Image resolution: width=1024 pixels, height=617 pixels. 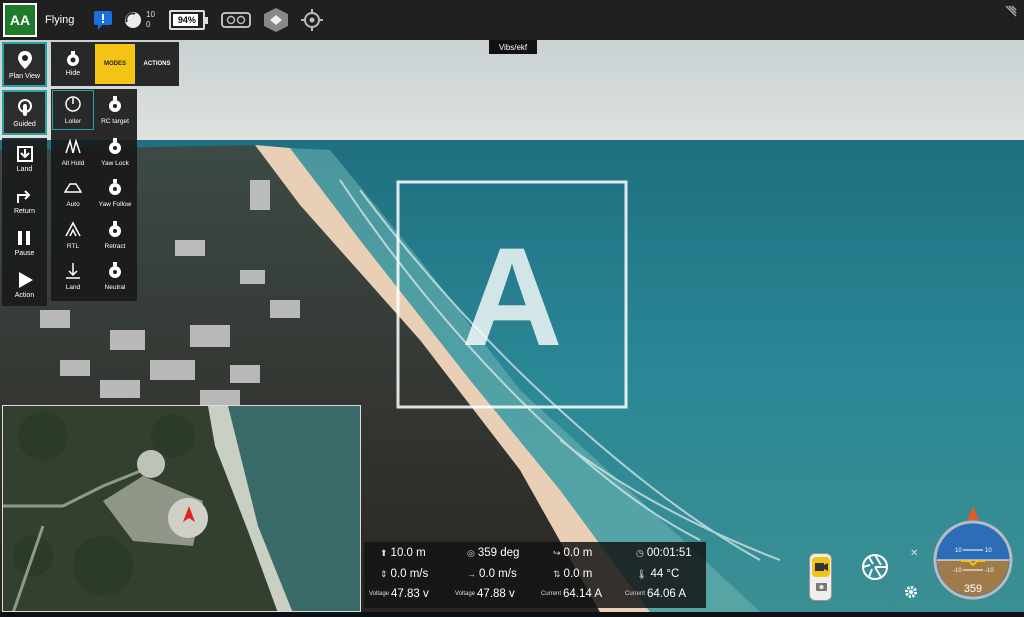 What do you see at coordinates (572, 594) in the screenshot?
I see `current1-readout: Current 64.14 A` at bounding box center [572, 594].